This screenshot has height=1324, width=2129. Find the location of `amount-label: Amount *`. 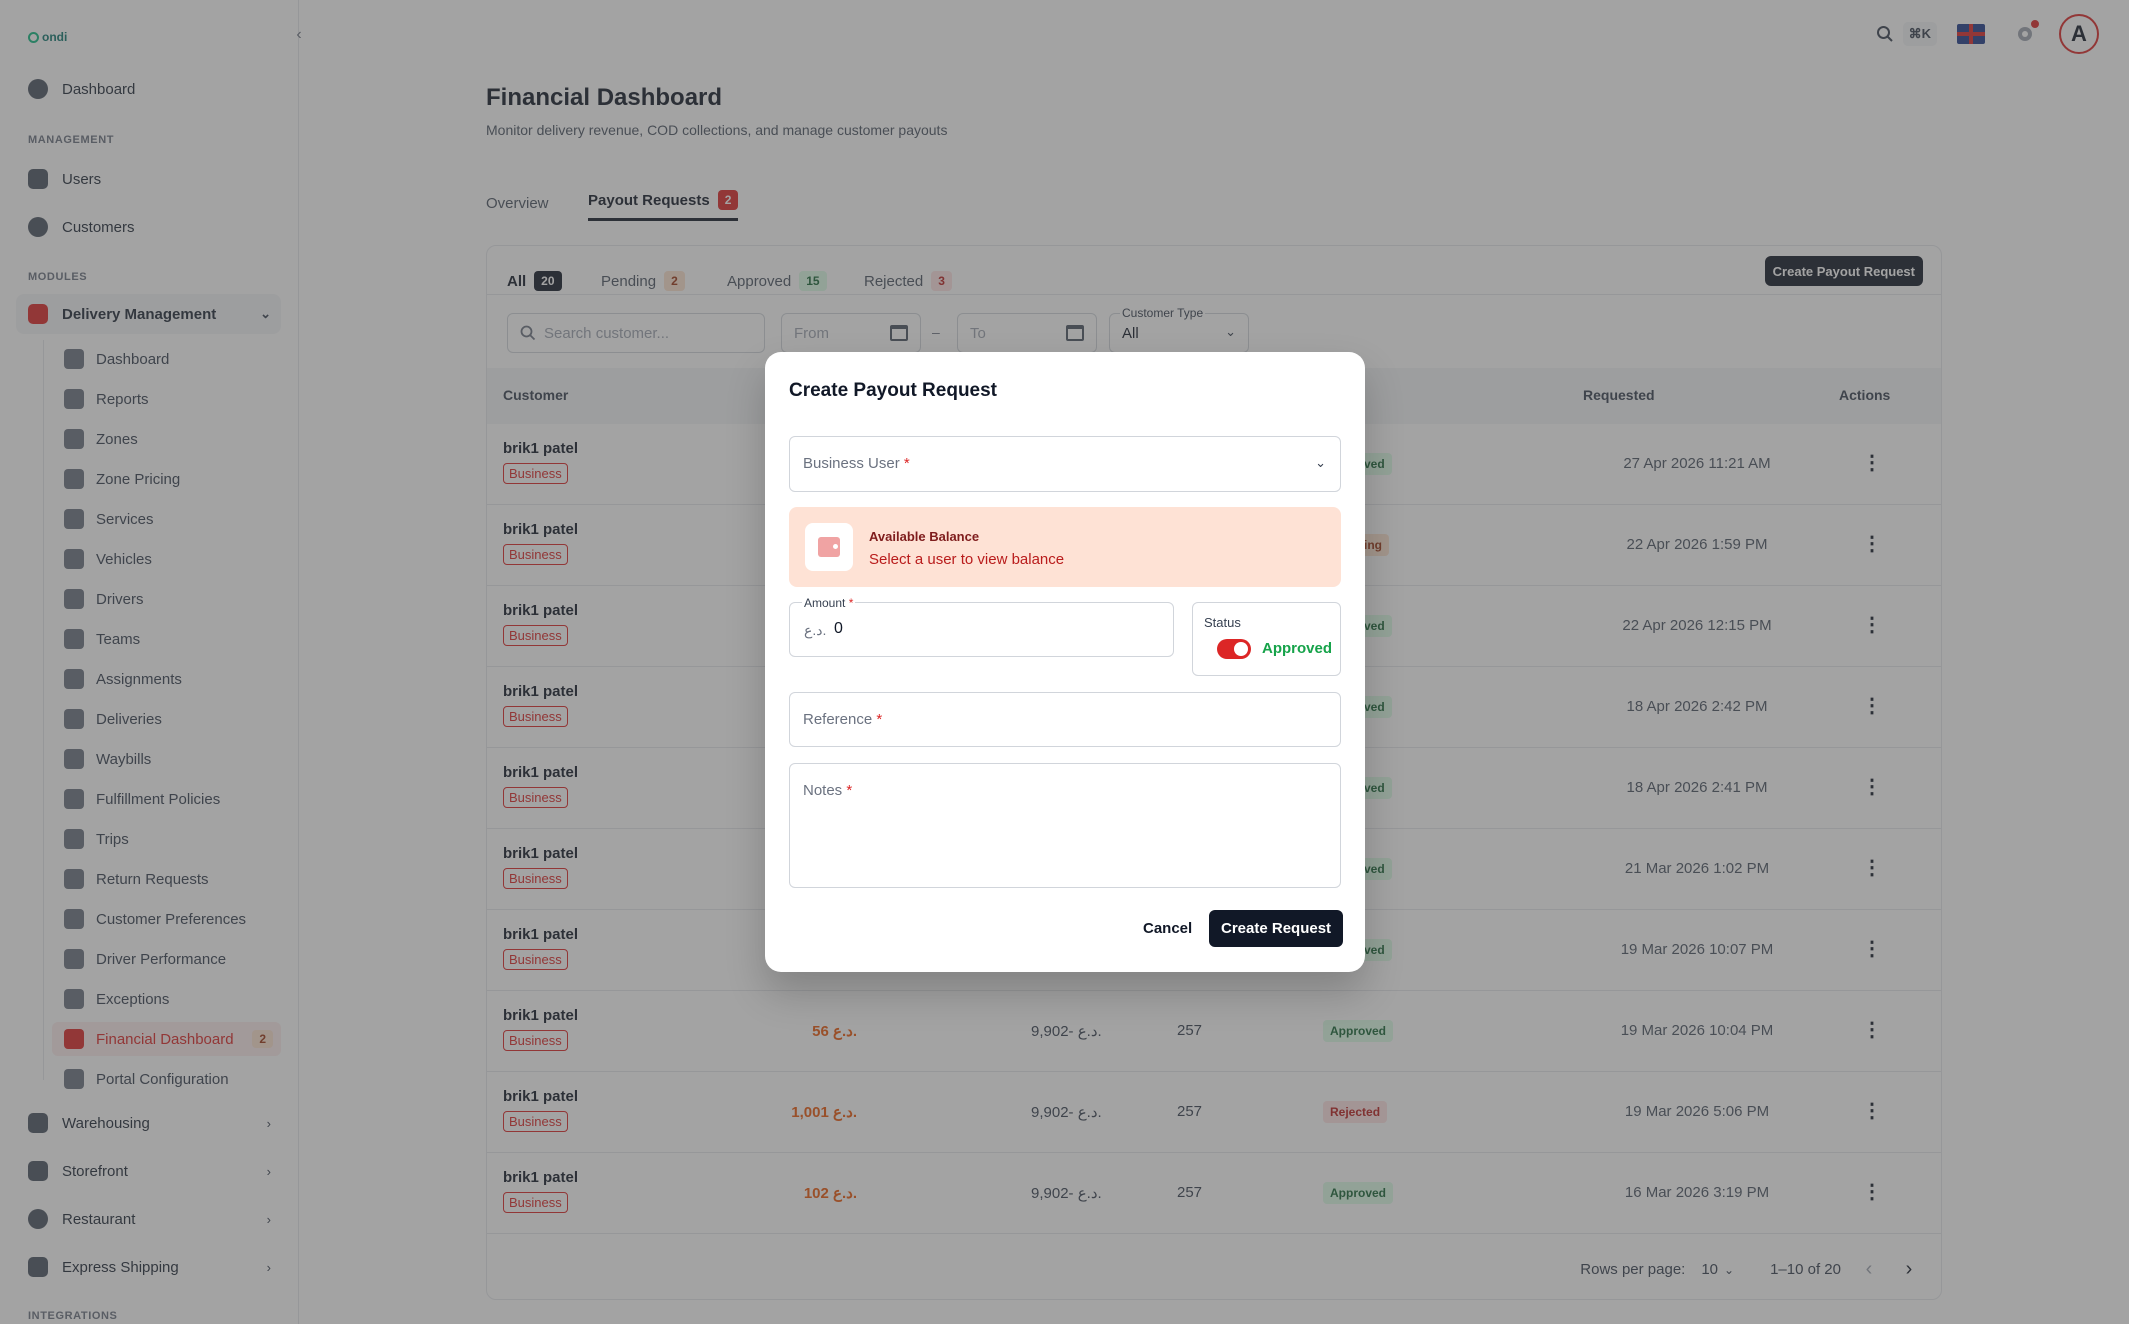

amount-label: Amount * is located at coordinates (829, 603).